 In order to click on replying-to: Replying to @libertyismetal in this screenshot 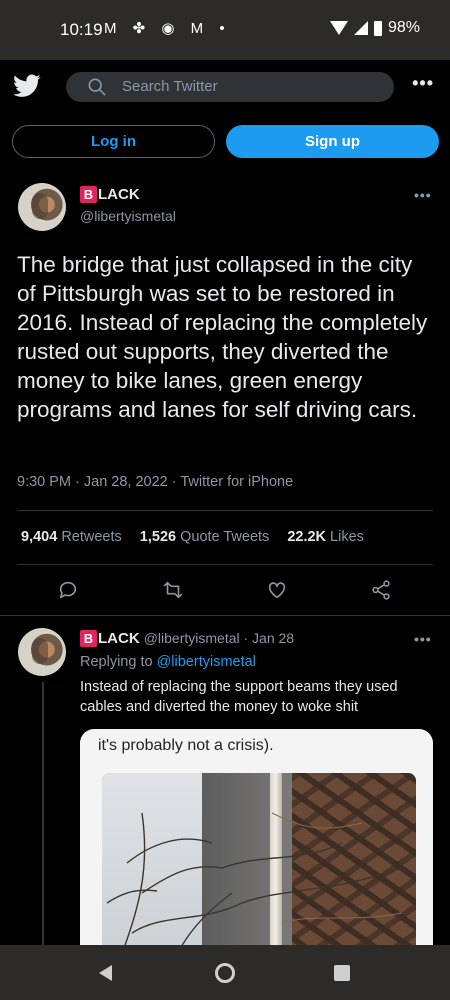, I will do `click(168, 662)`.